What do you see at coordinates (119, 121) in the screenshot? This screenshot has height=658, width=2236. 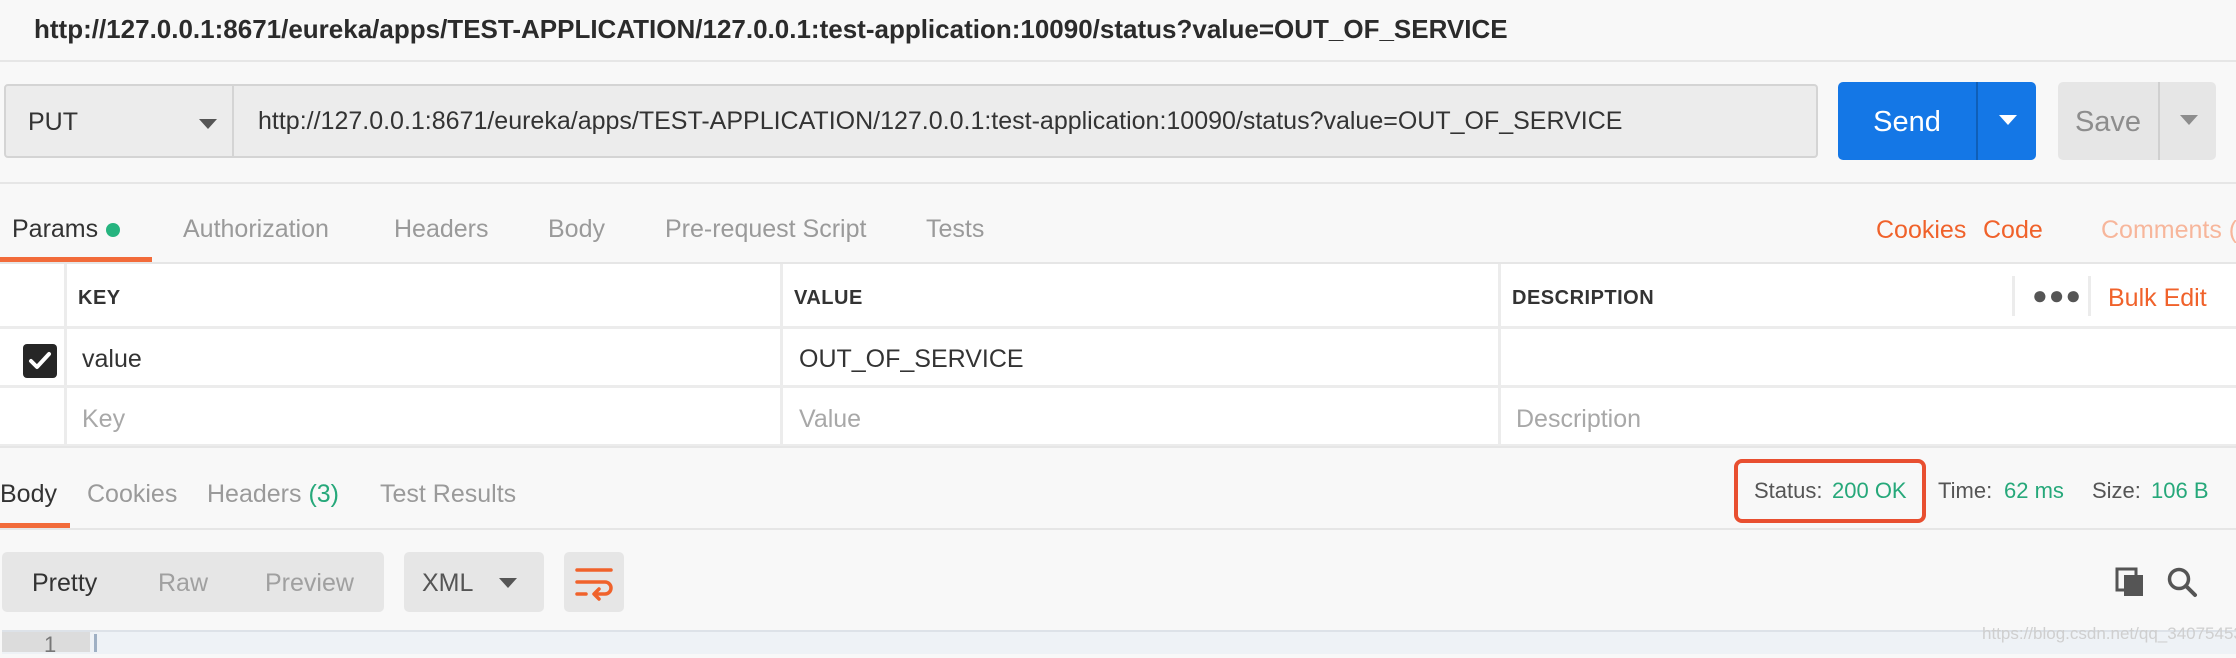 I see `method-select: PUT` at bounding box center [119, 121].